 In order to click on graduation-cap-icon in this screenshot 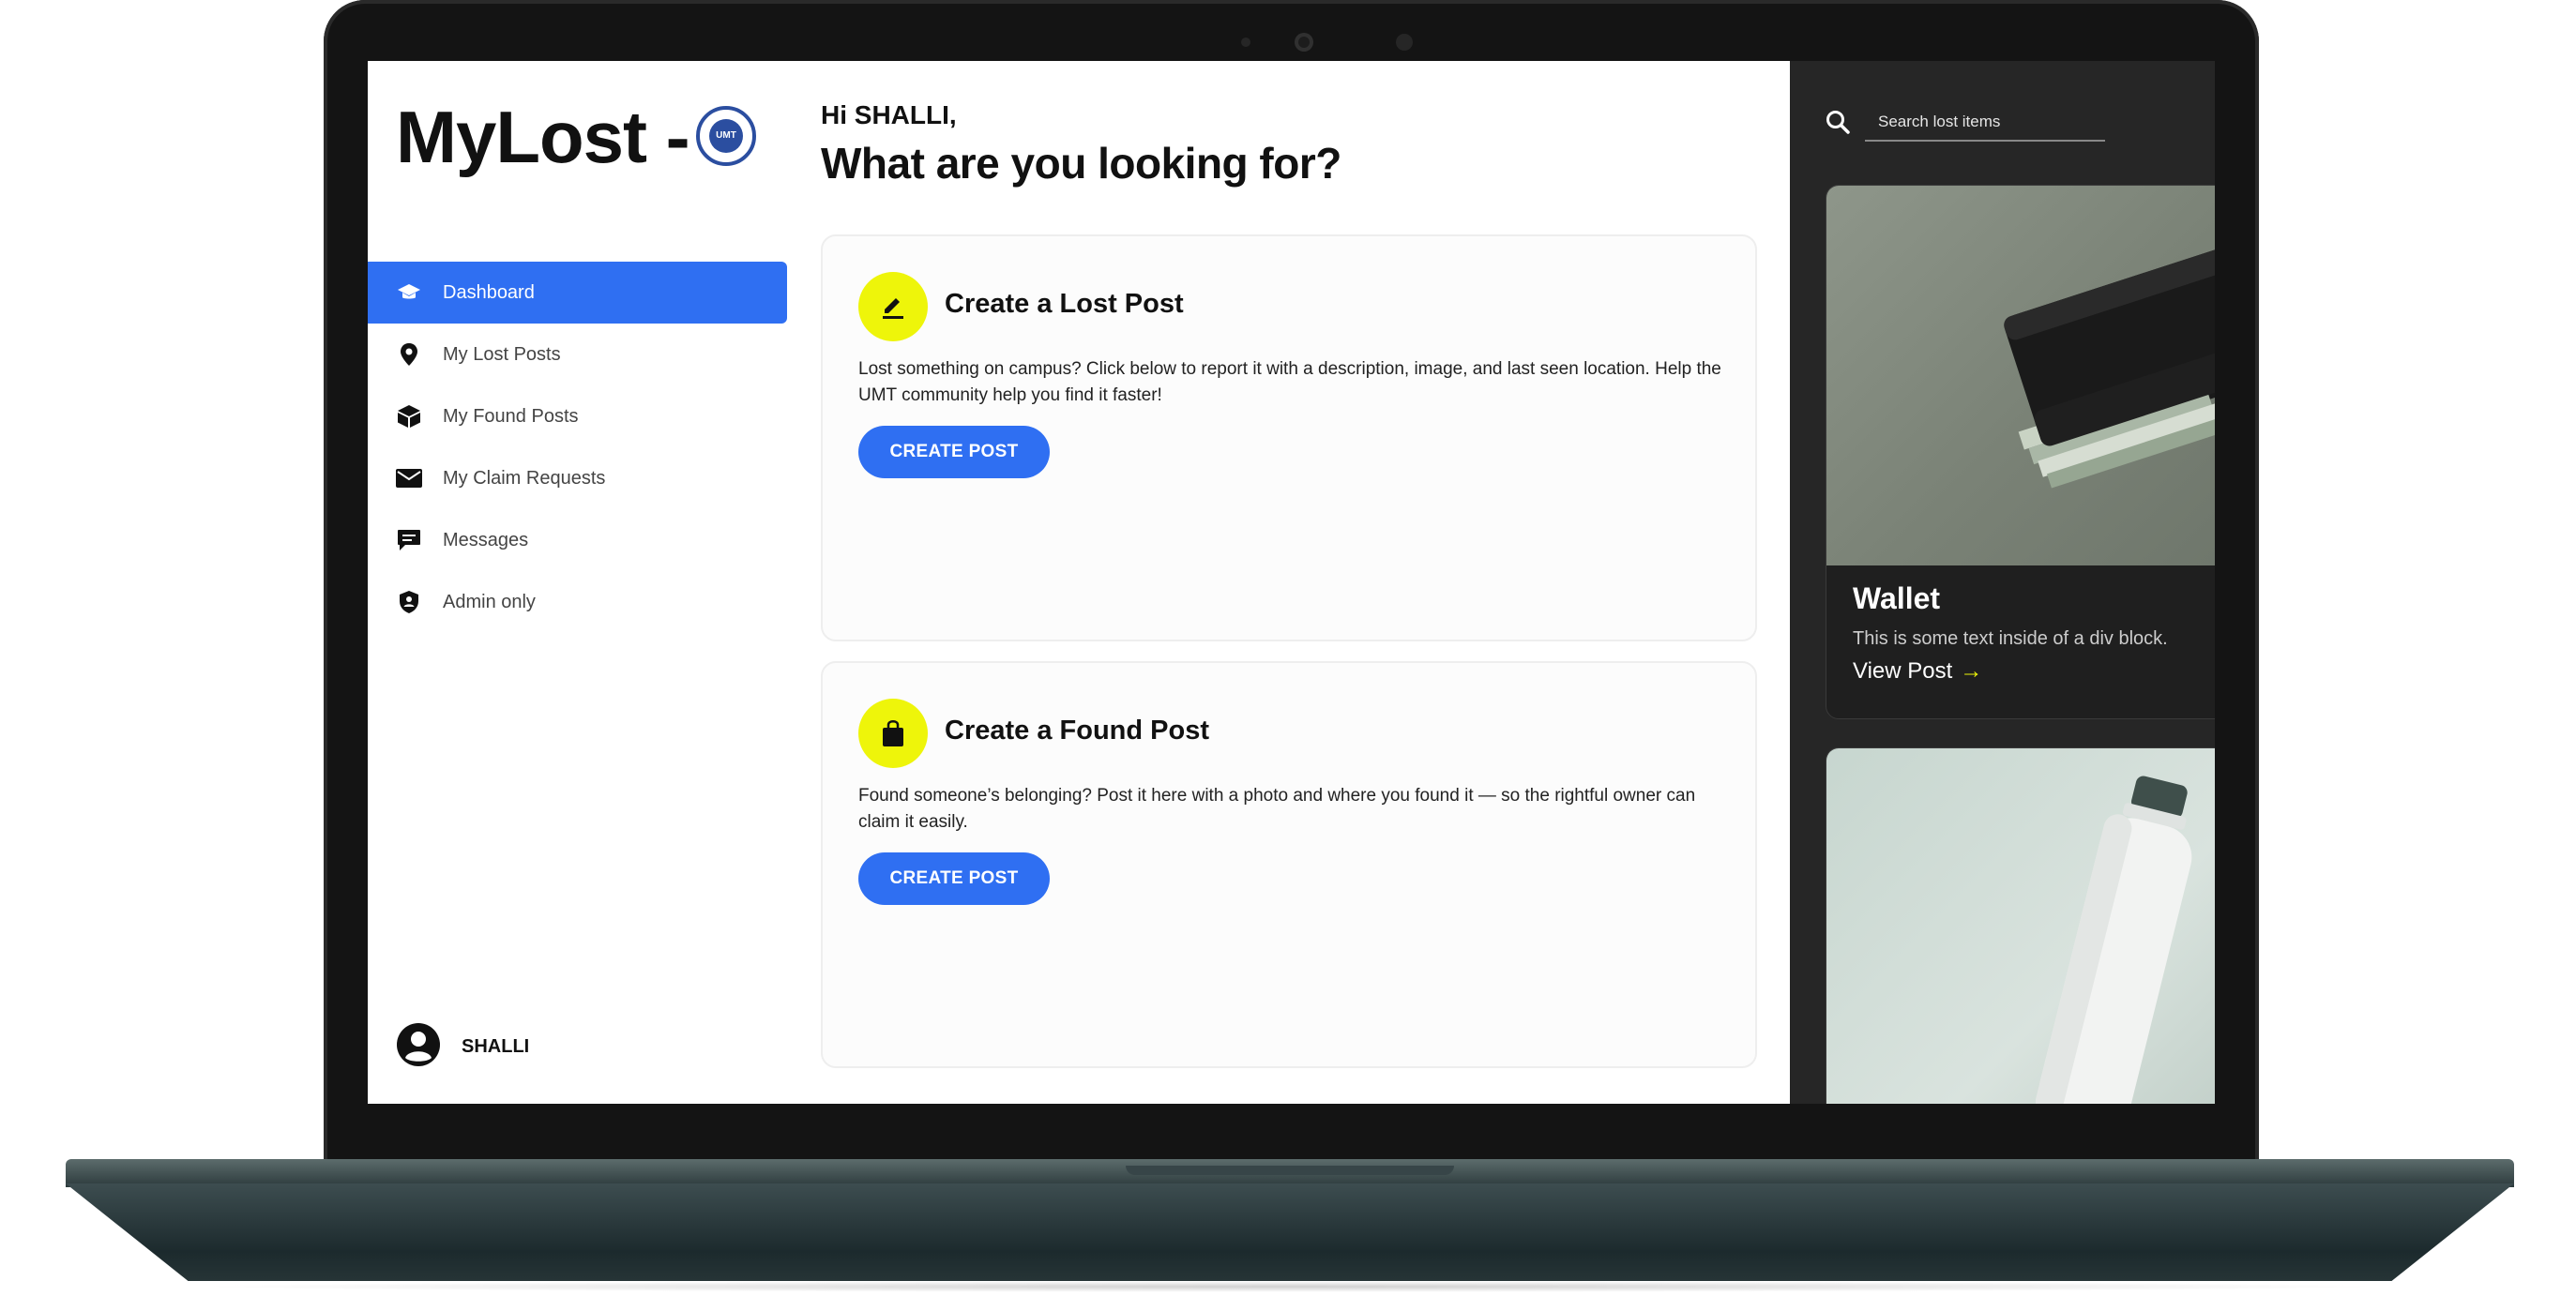, I will do `click(409, 292)`.